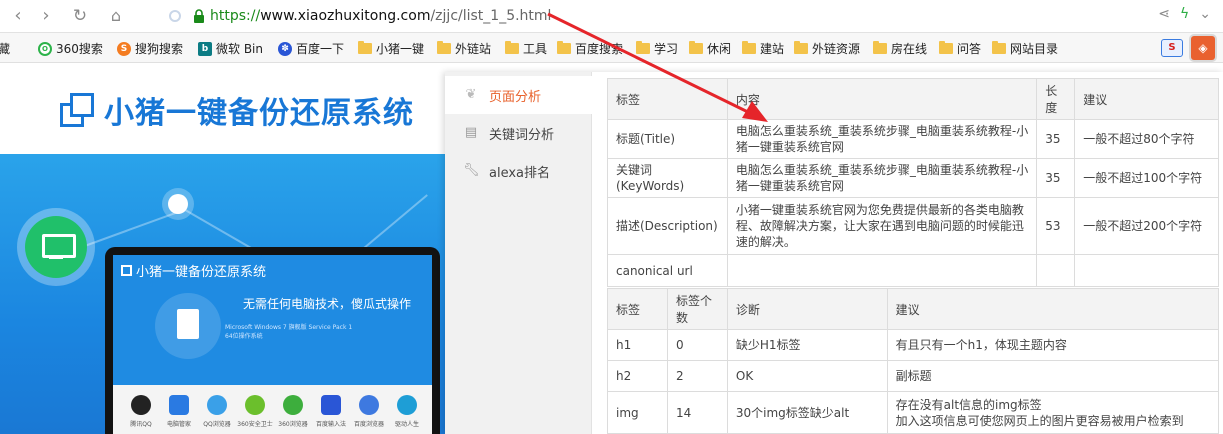 The height and width of the screenshot is (434, 1223). I want to click on back-icon: ‹, so click(18, 16).